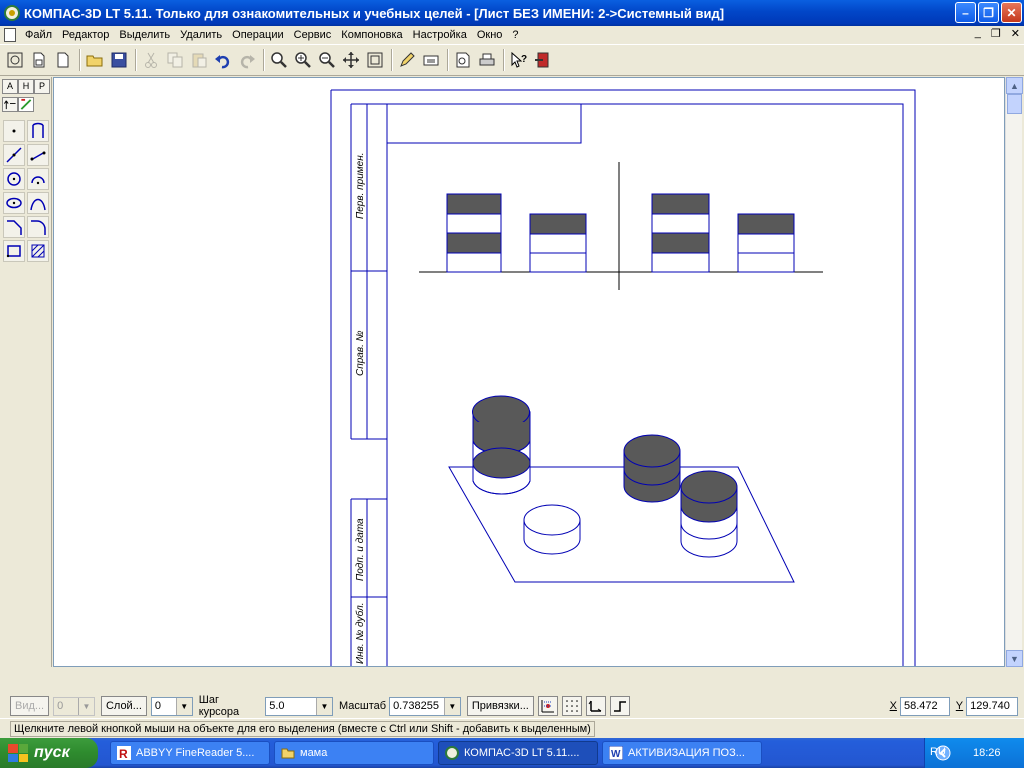 The image size is (1024, 768). What do you see at coordinates (595, 706) in the screenshot?
I see `local-cs-icon` at bounding box center [595, 706].